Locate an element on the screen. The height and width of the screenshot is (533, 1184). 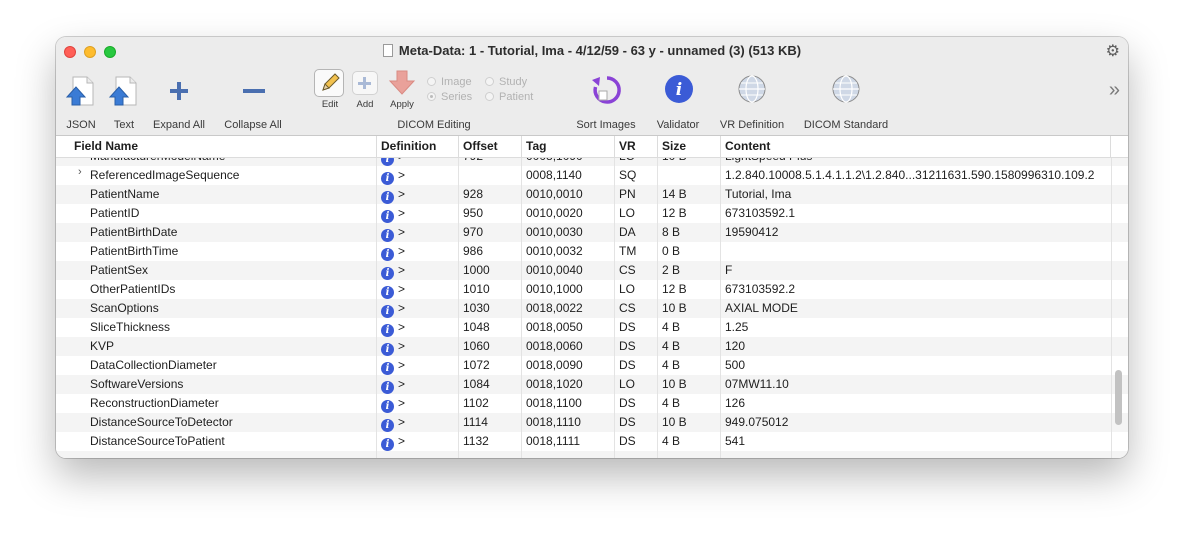
column-header-definition: Definition is located at coordinates (418, 146).